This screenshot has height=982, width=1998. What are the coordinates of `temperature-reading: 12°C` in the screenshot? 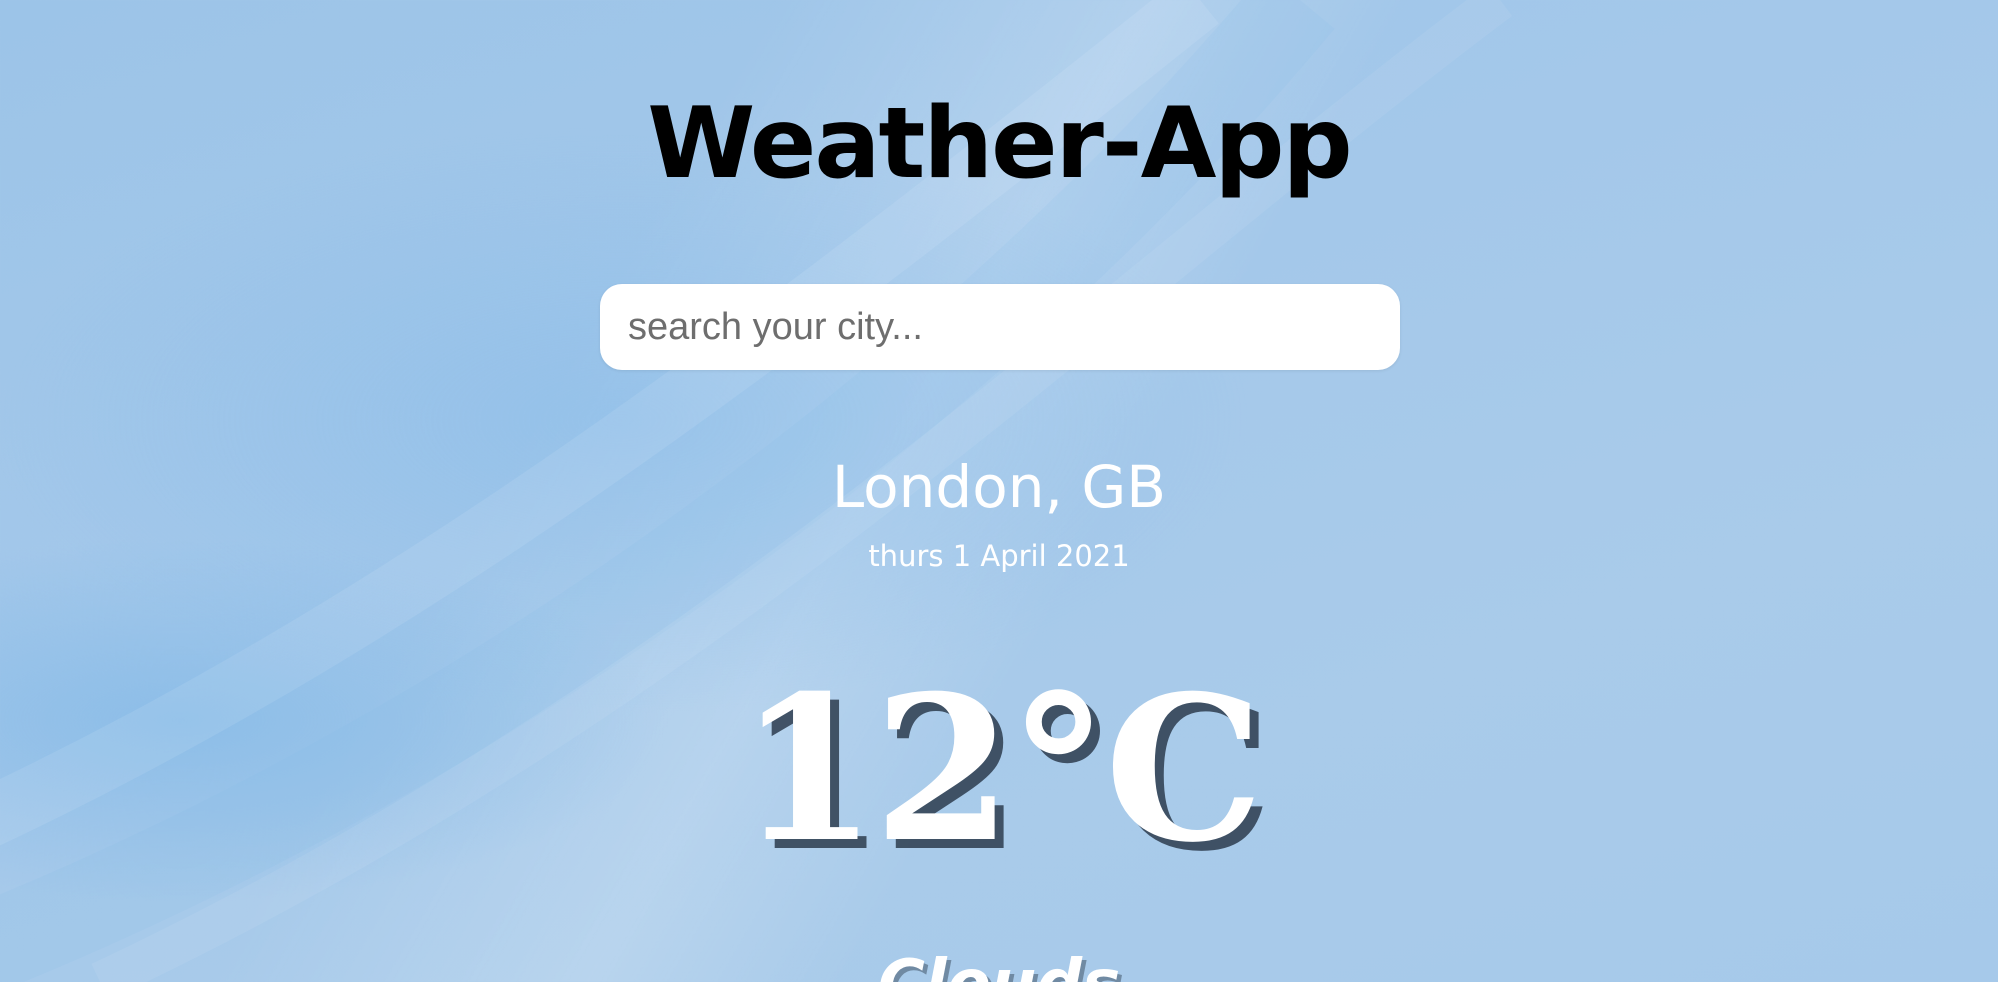 It's located at (1001, 769).